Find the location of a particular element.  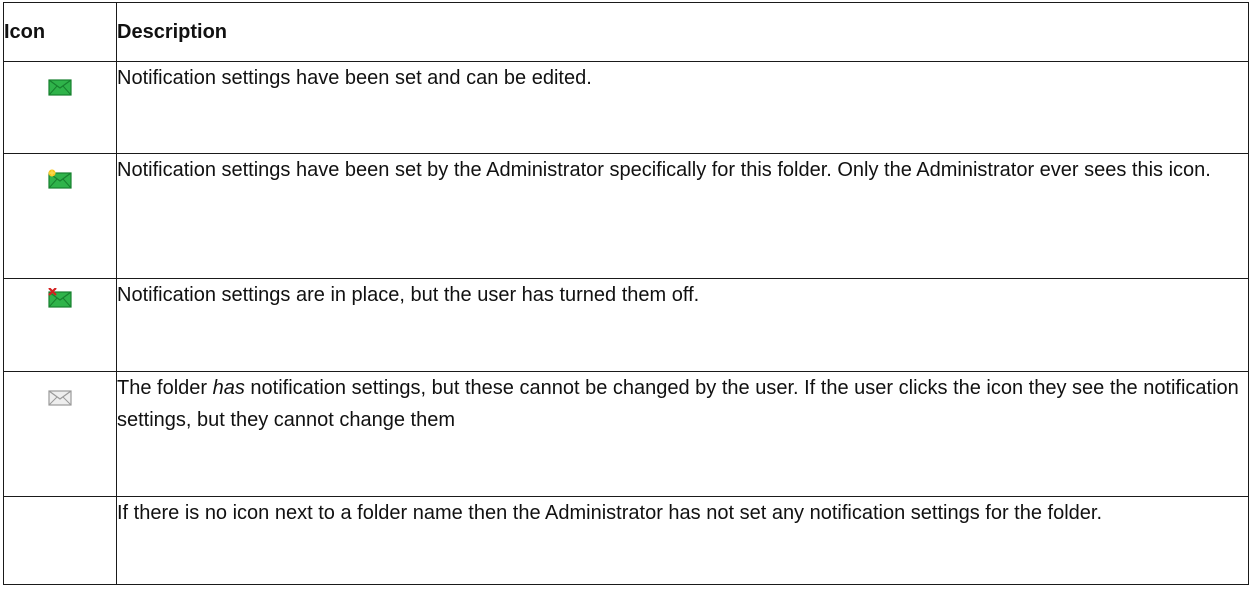

icon-cell-empty is located at coordinates (60, 540).